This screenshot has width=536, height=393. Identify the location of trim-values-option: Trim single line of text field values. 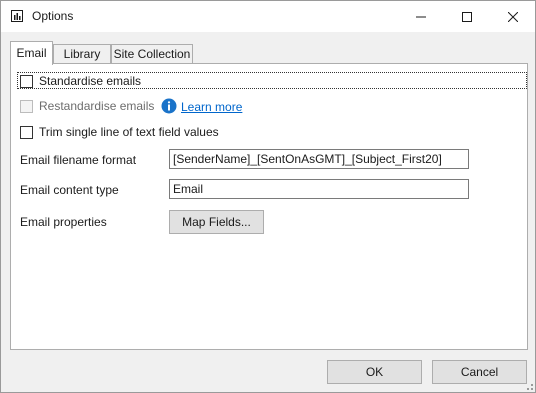
(119, 132).